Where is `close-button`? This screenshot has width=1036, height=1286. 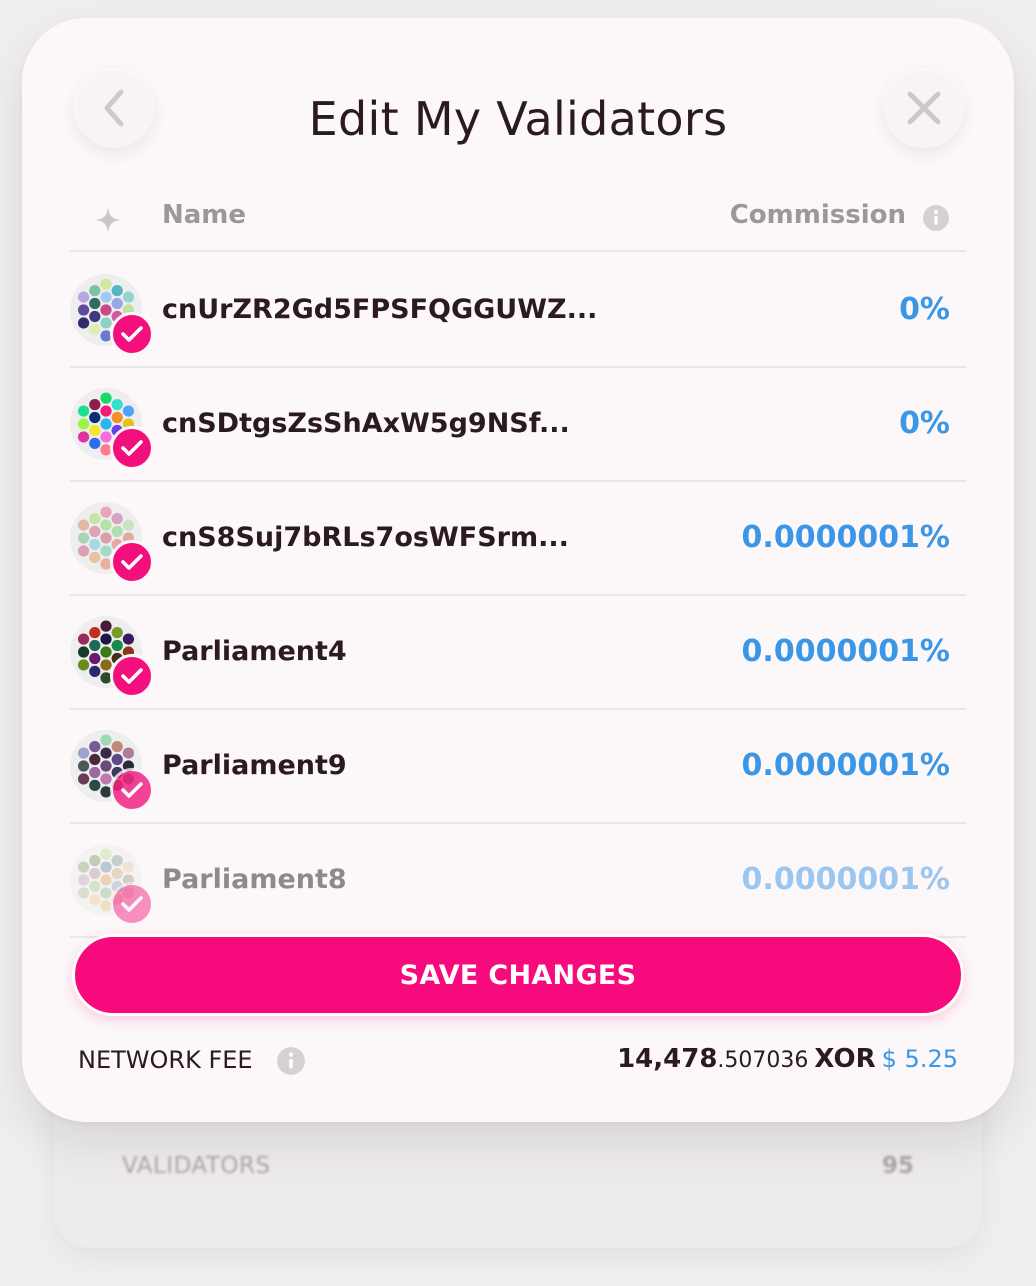
close-button is located at coordinates (924, 108).